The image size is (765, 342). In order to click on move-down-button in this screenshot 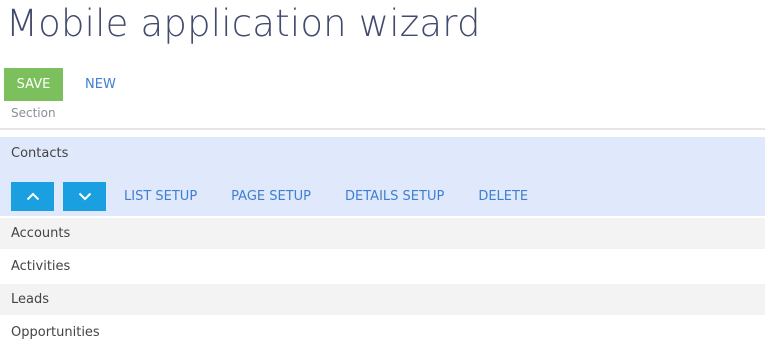, I will do `click(84, 196)`.